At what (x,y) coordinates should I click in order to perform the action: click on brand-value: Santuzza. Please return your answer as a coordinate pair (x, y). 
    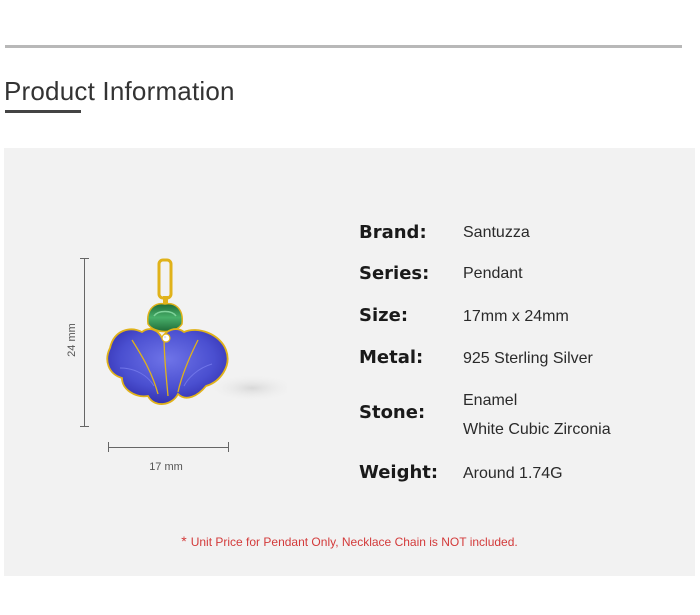
    Looking at the image, I should click on (496, 232).